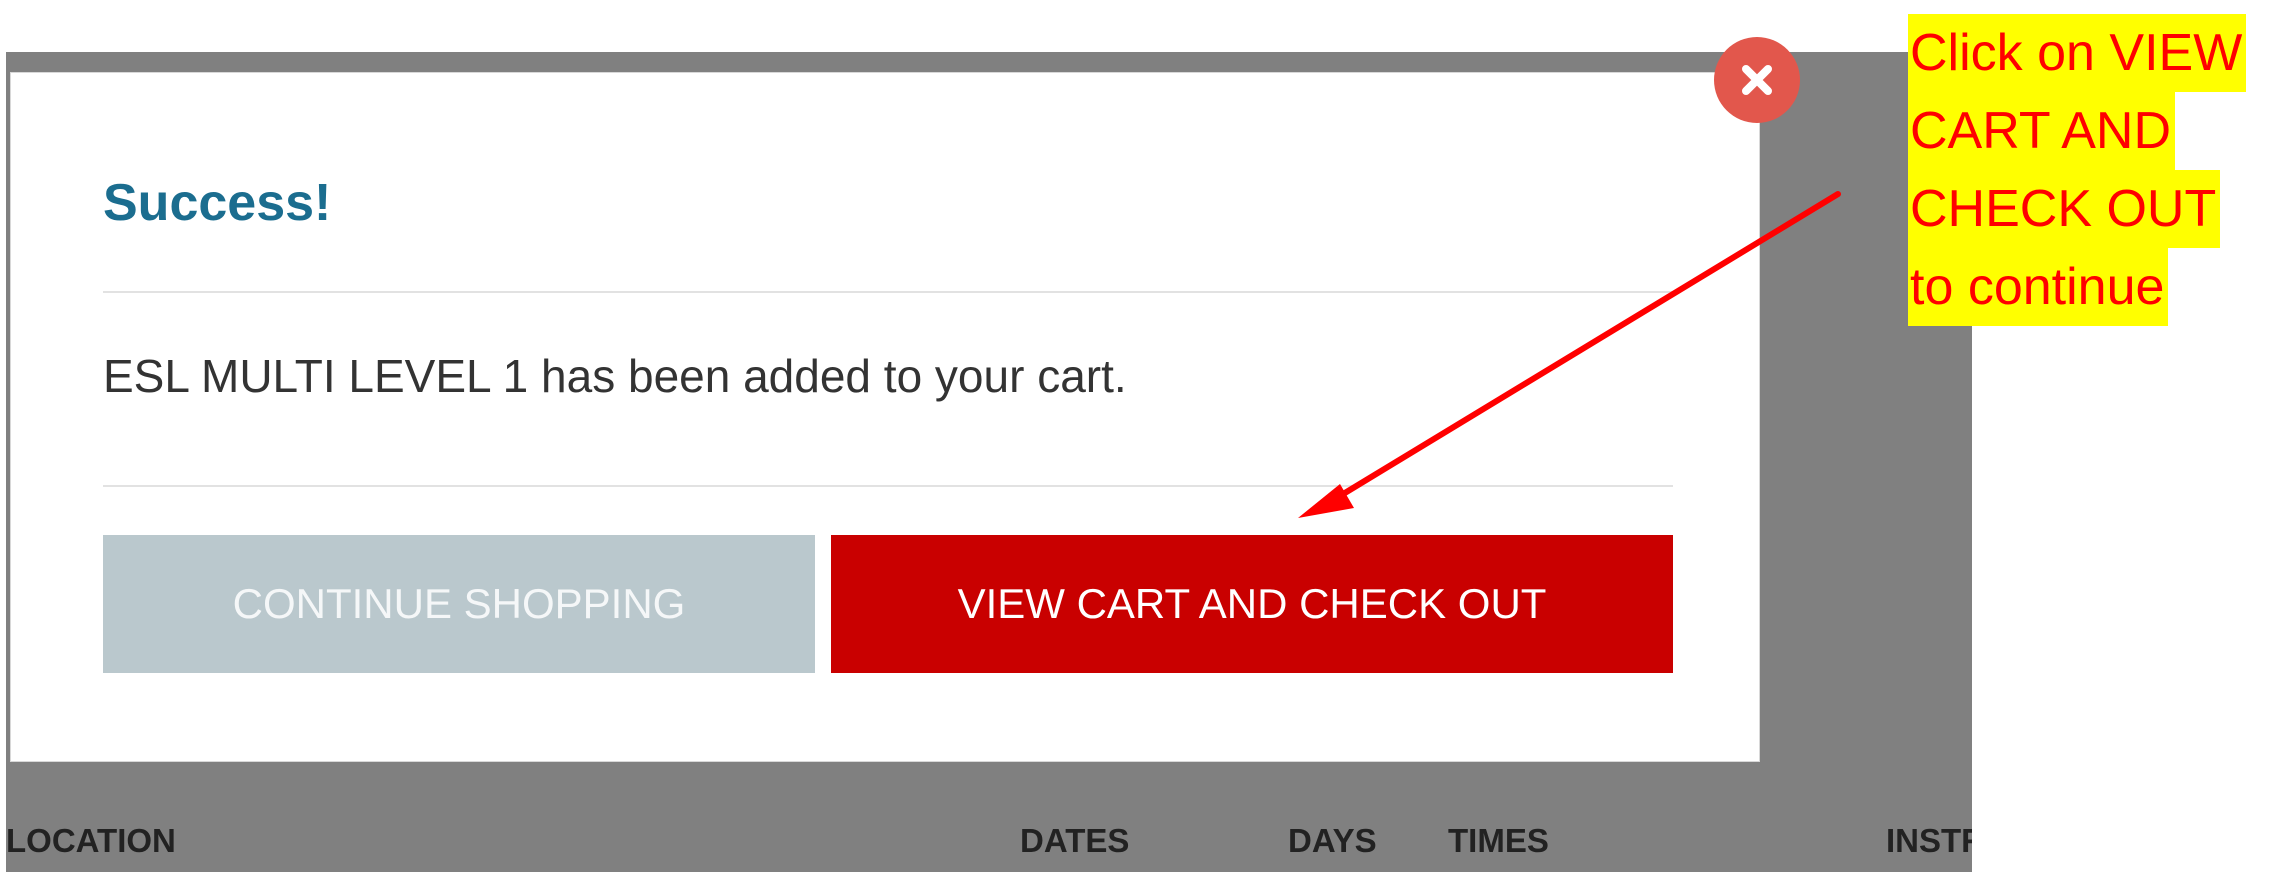 The image size is (2284, 872). What do you see at coordinates (2064, 209) in the screenshot?
I see `annotation-line: CHECK OUT` at bounding box center [2064, 209].